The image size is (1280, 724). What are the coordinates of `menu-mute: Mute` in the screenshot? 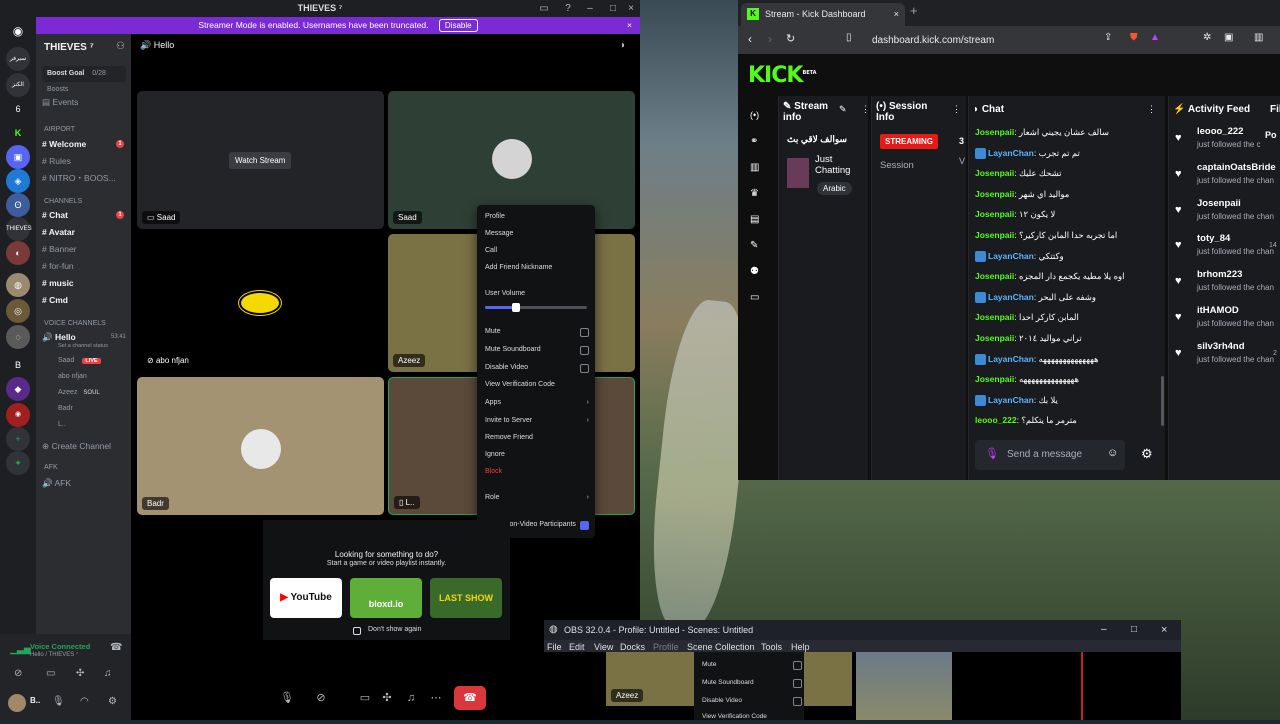 It's located at (537, 332).